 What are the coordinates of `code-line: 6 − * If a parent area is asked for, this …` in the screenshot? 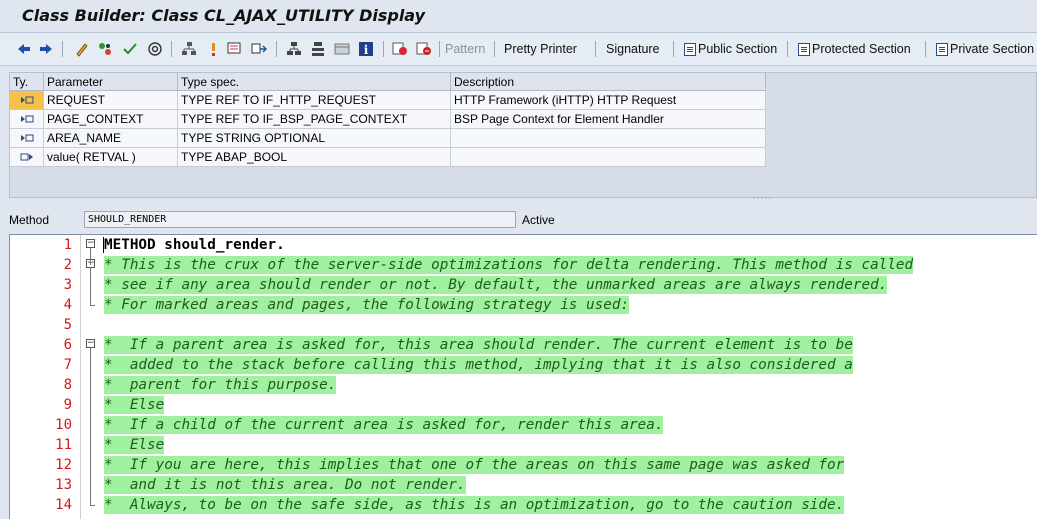 It's located at (523, 345).